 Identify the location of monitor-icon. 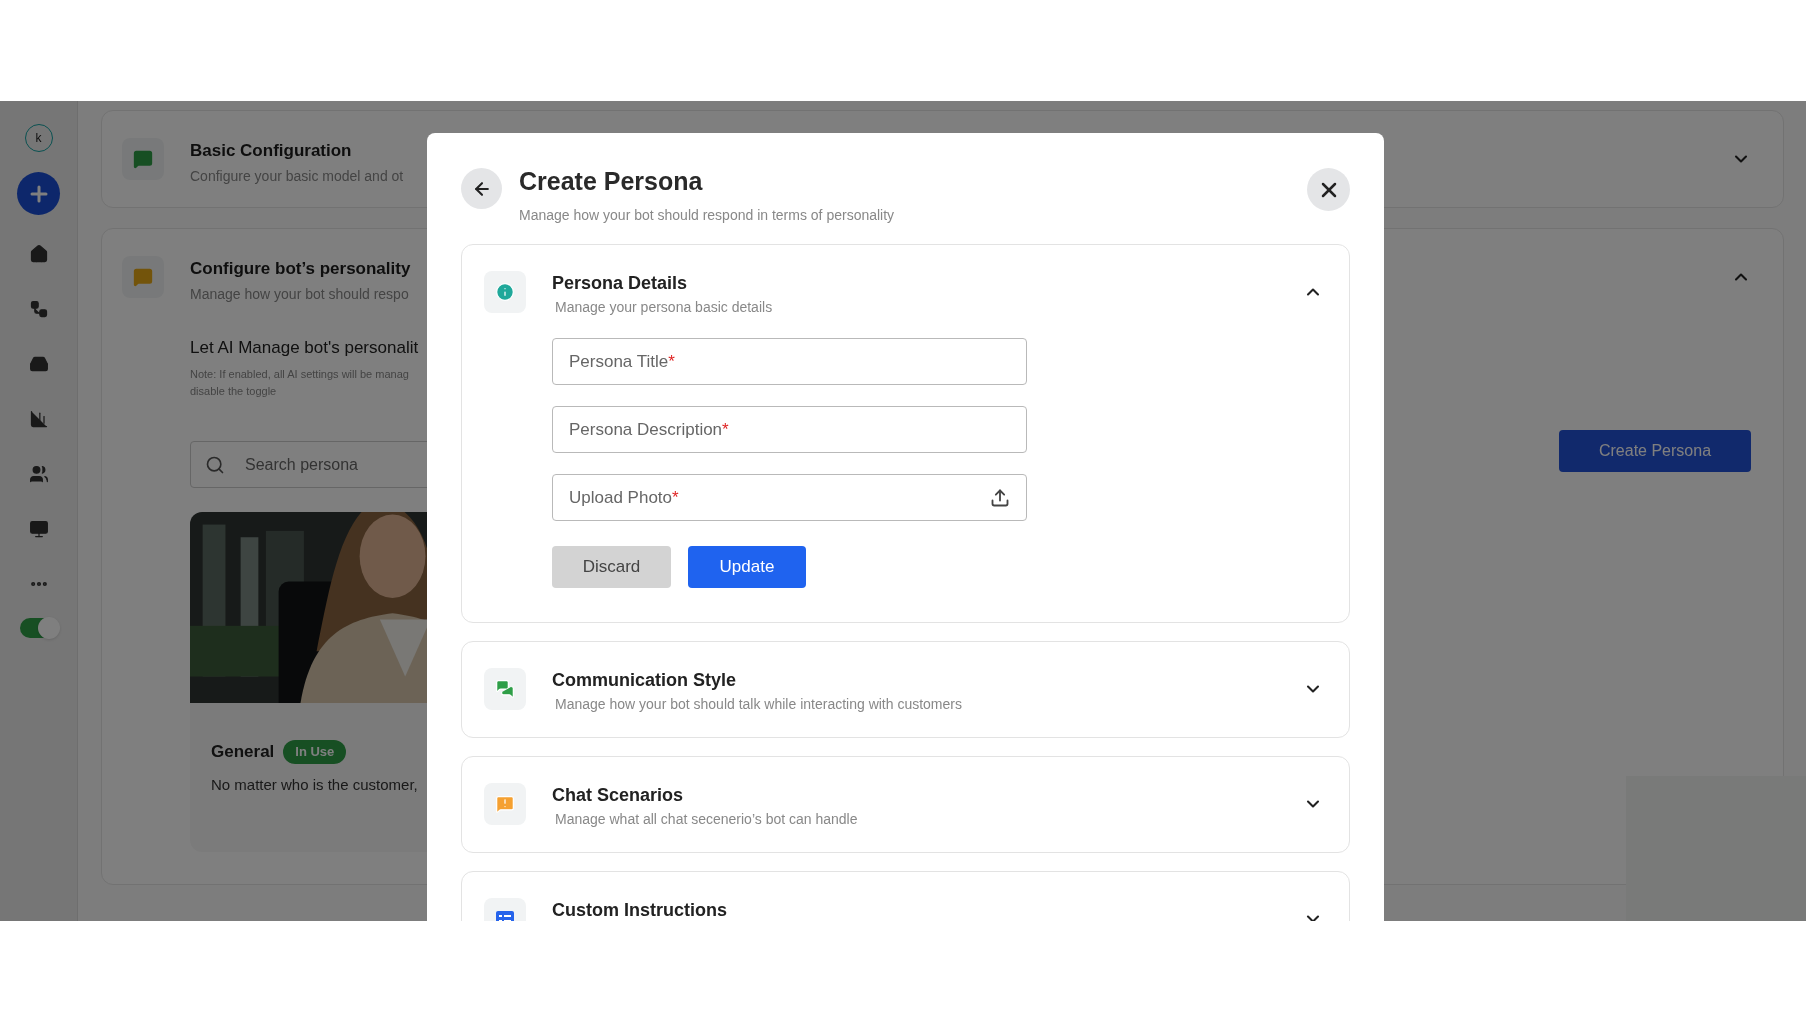
(38, 529).